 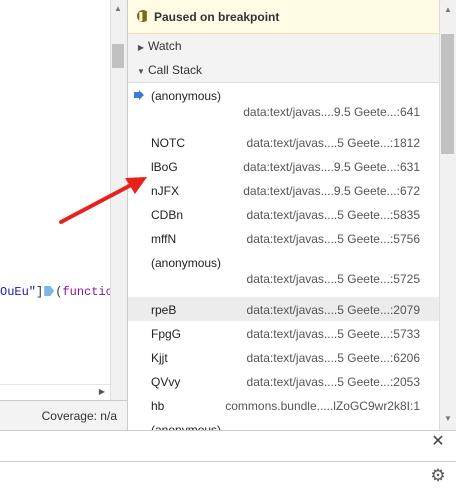 I want to click on call-stack-frame: nJFX data:text/javas....9.5 Geete...:672, so click(x=284, y=190).